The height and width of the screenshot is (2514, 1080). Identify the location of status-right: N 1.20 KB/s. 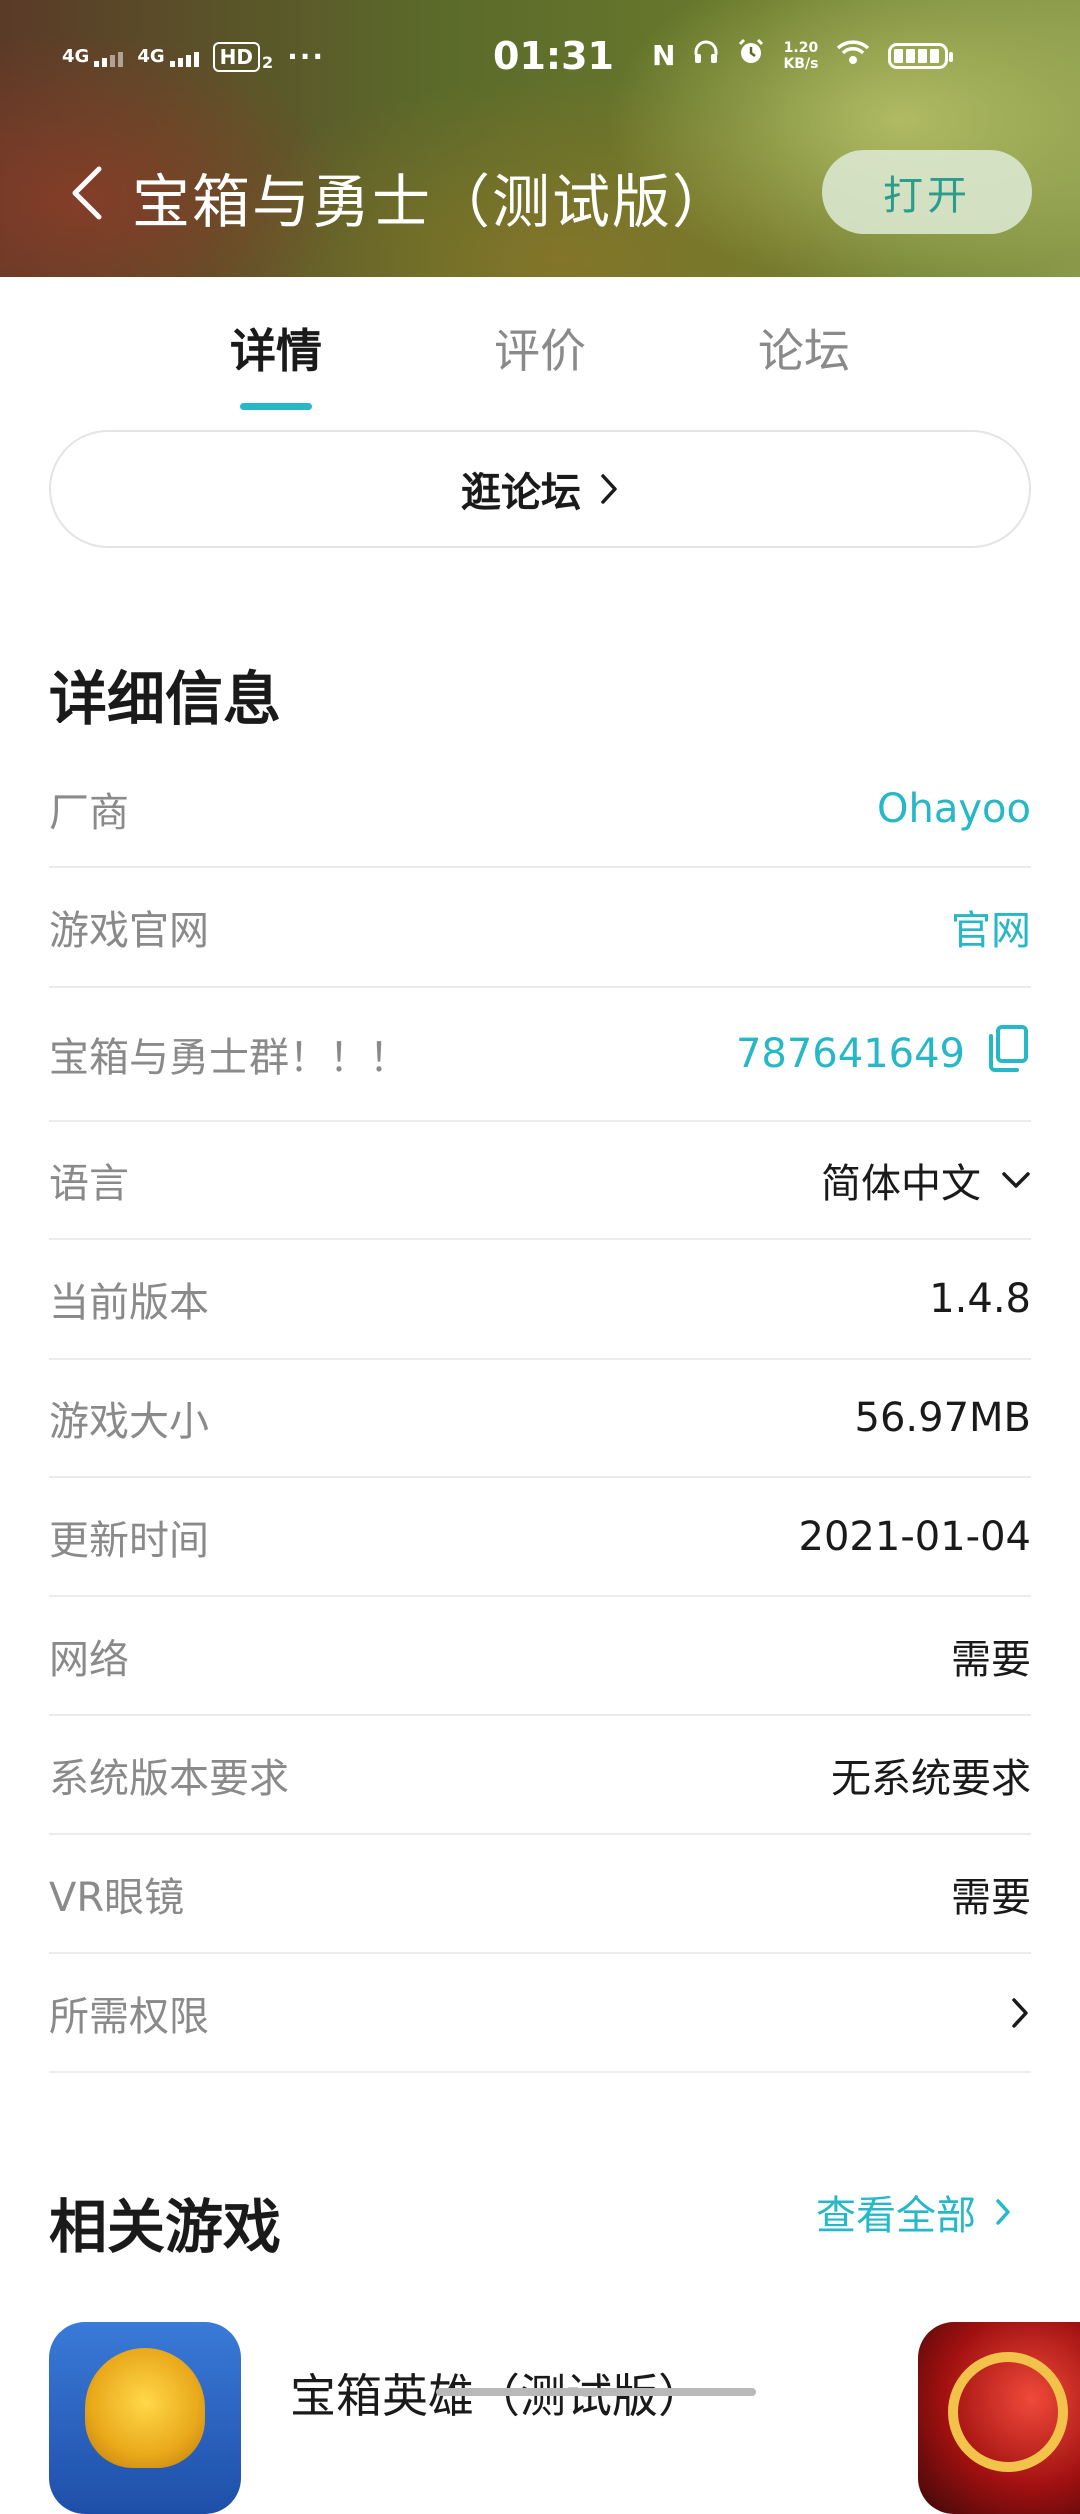
(803, 55).